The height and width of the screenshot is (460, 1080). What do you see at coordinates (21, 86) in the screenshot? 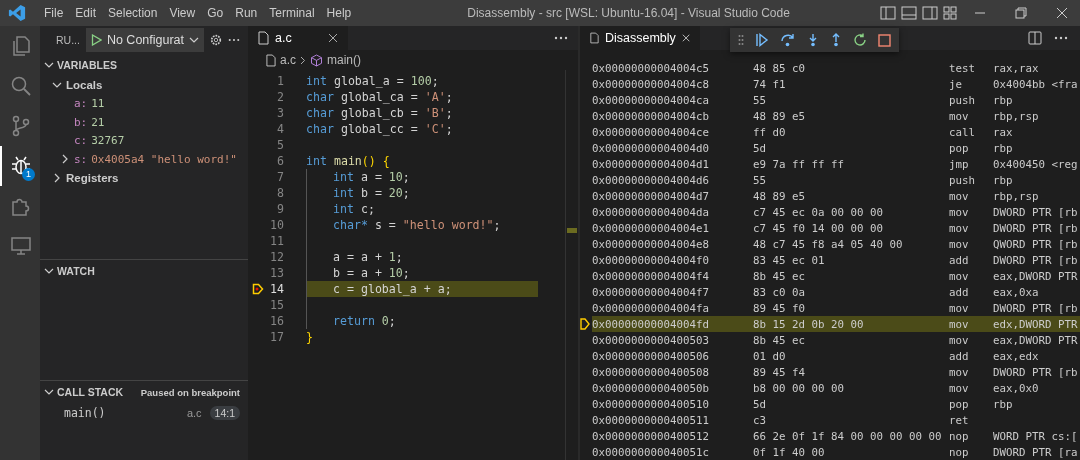
I see `search-icon` at bounding box center [21, 86].